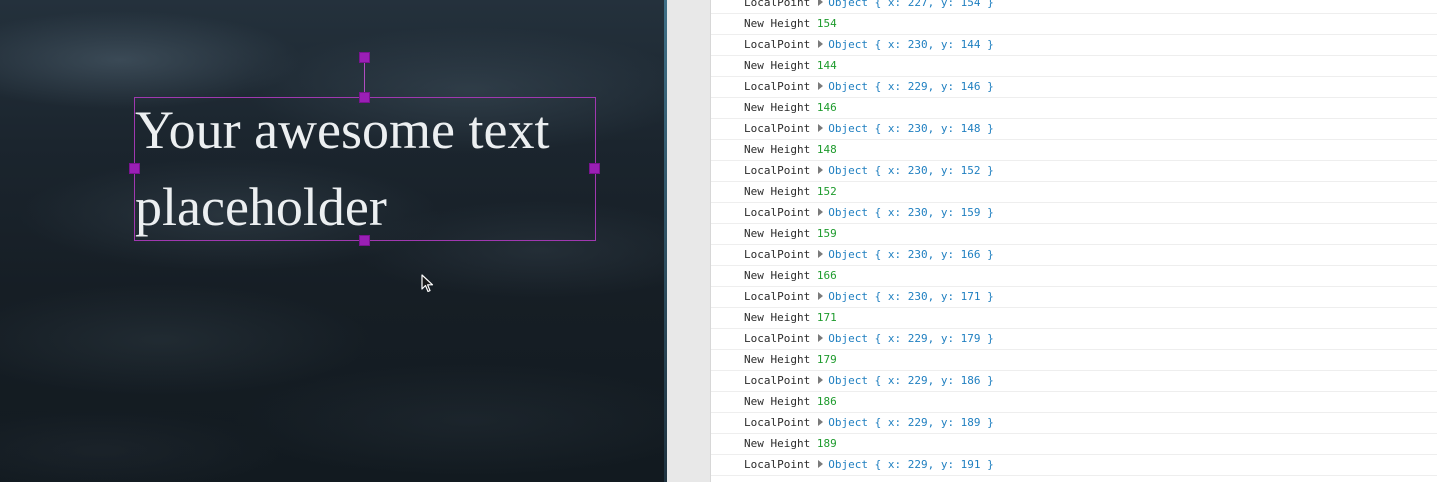 The image size is (1437, 482). I want to click on rotation-handle, so click(364, 57).